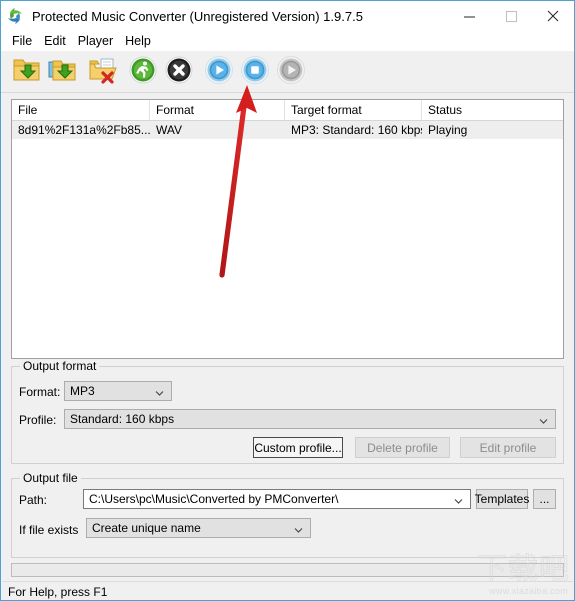  What do you see at coordinates (58, 41) in the screenshot?
I see `menu-item-edit: Edit` at bounding box center [58, 41].